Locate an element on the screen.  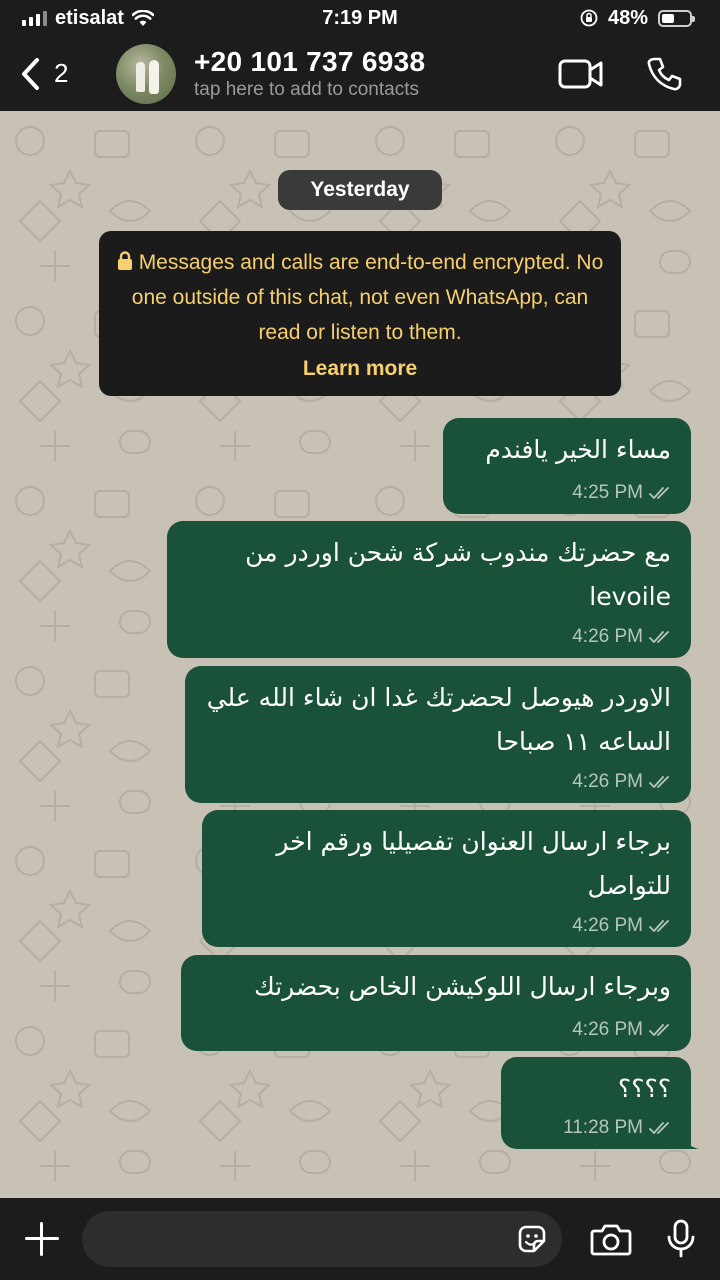
message-meta: 11:28 PM is located at coordinates (618, 1128).